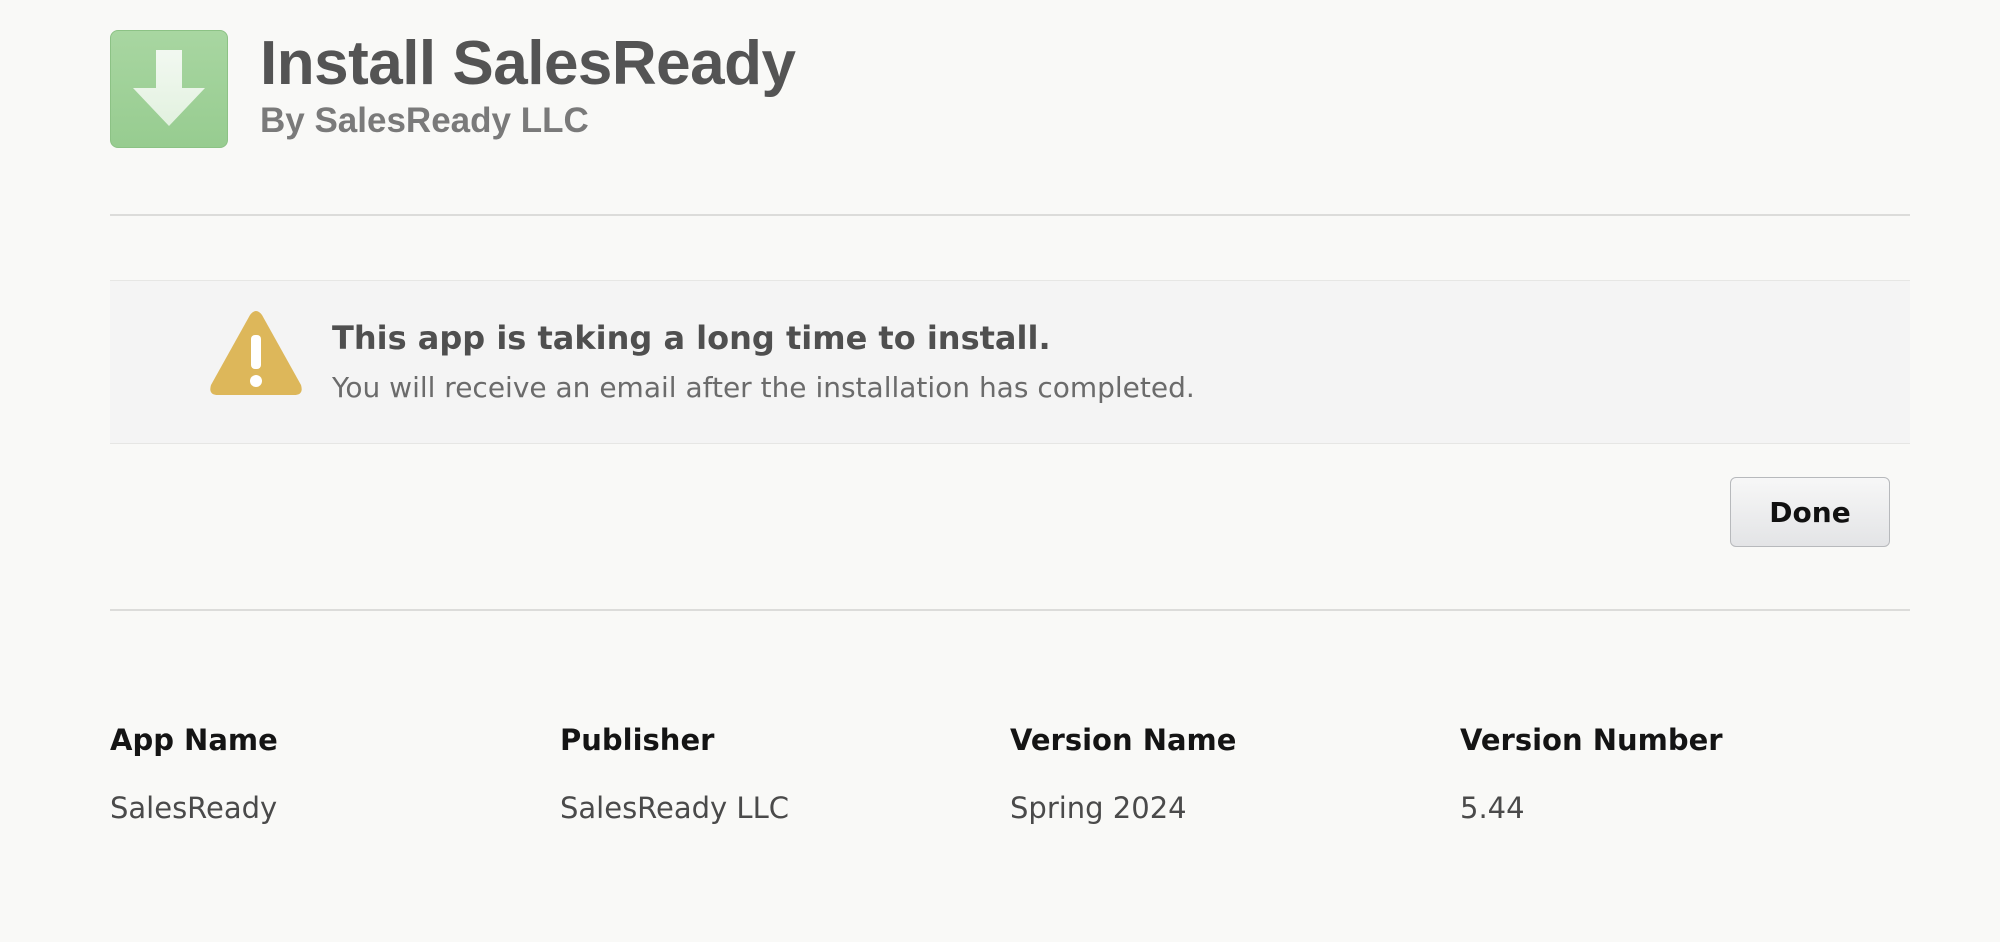  What do you see at coordinates (256, 353) in the screenshot?
I see `warning-triangle-icon` at bounding box center [256, 353].